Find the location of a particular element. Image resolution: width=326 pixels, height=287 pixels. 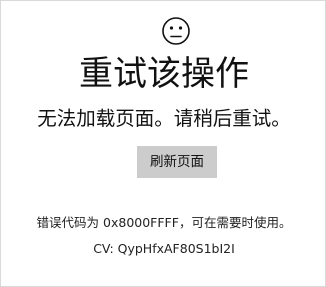

error-message: 无法加载页面。请稍后重试。 is located at coordinates (164, 118).